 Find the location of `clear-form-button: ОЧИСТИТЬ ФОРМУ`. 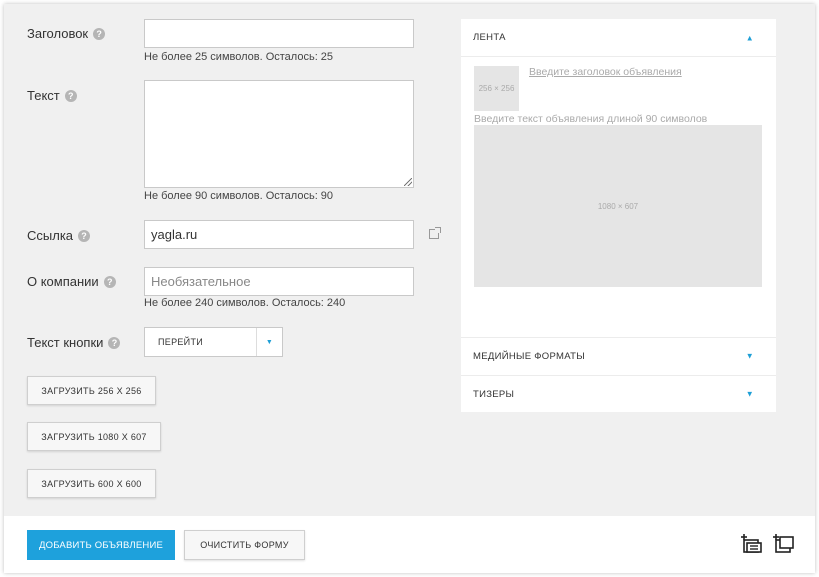

clear-form-button: ОЧИСТИТЬ ФОРМУ is located at coordinates (244, 545).